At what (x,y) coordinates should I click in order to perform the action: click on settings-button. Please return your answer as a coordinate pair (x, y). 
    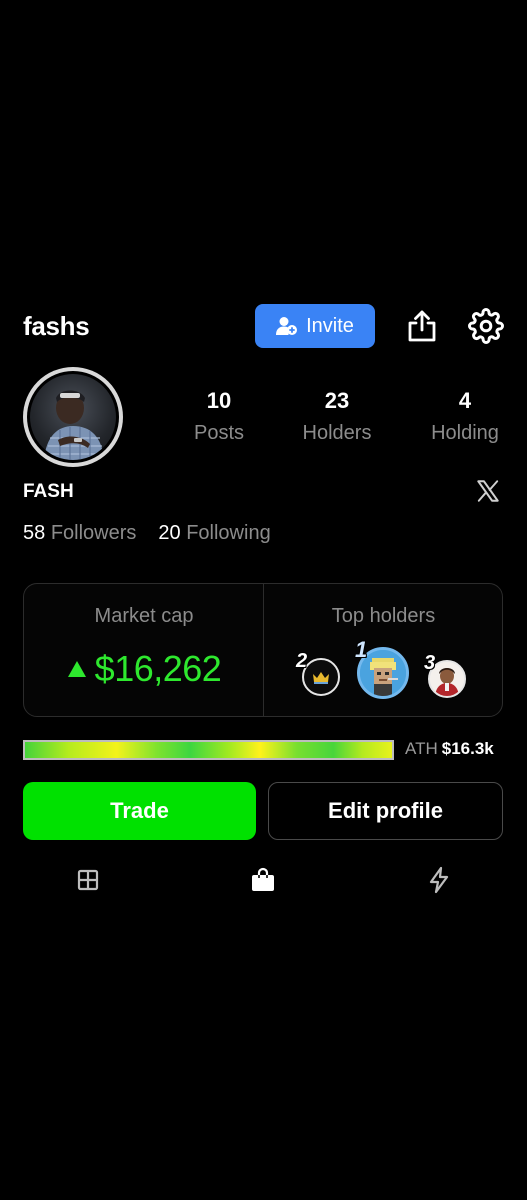
    Looking at the image, I should click on (486, 326).